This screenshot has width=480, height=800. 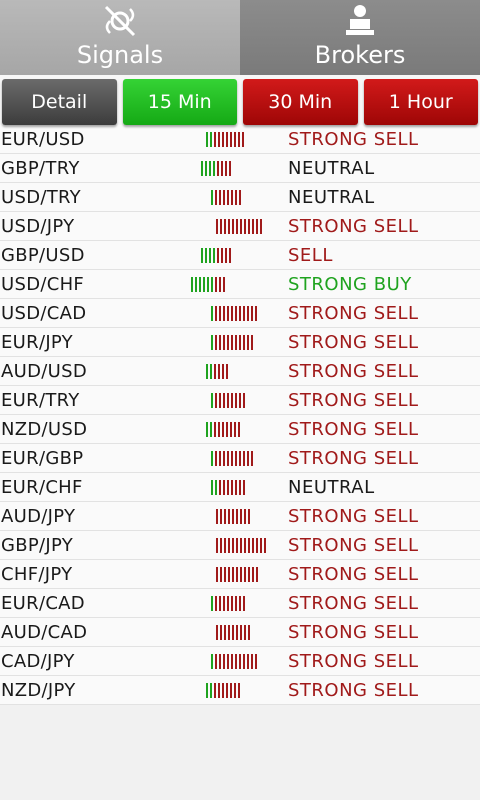 What do you see at coordinates (120, 37) in the screenshot?
I see `tab-signals: Signals` at bounding box center [120, 37].